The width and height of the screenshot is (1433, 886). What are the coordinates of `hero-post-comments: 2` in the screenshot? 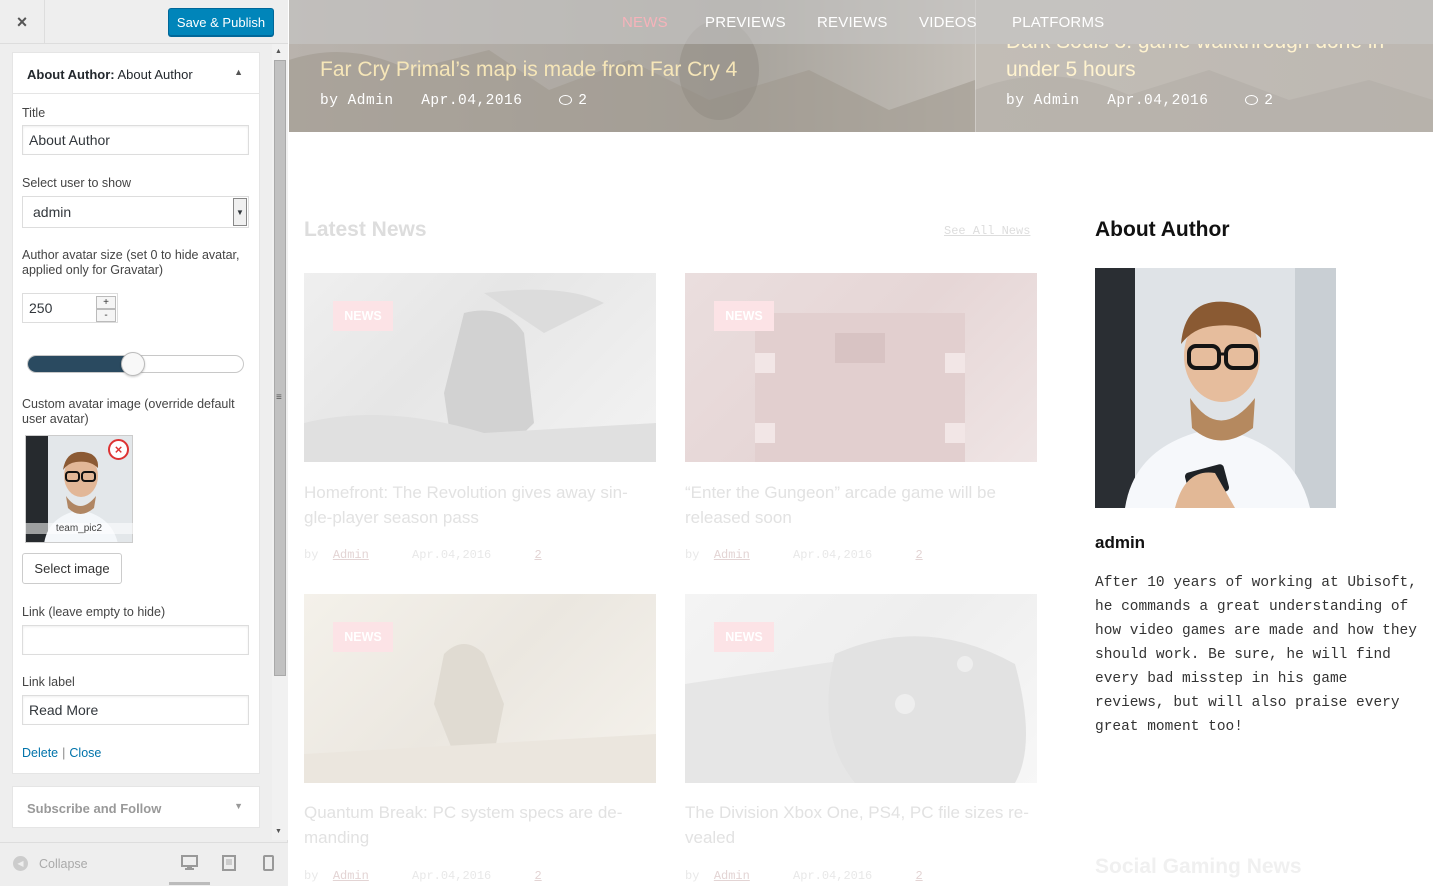 It's located at (582, 101).